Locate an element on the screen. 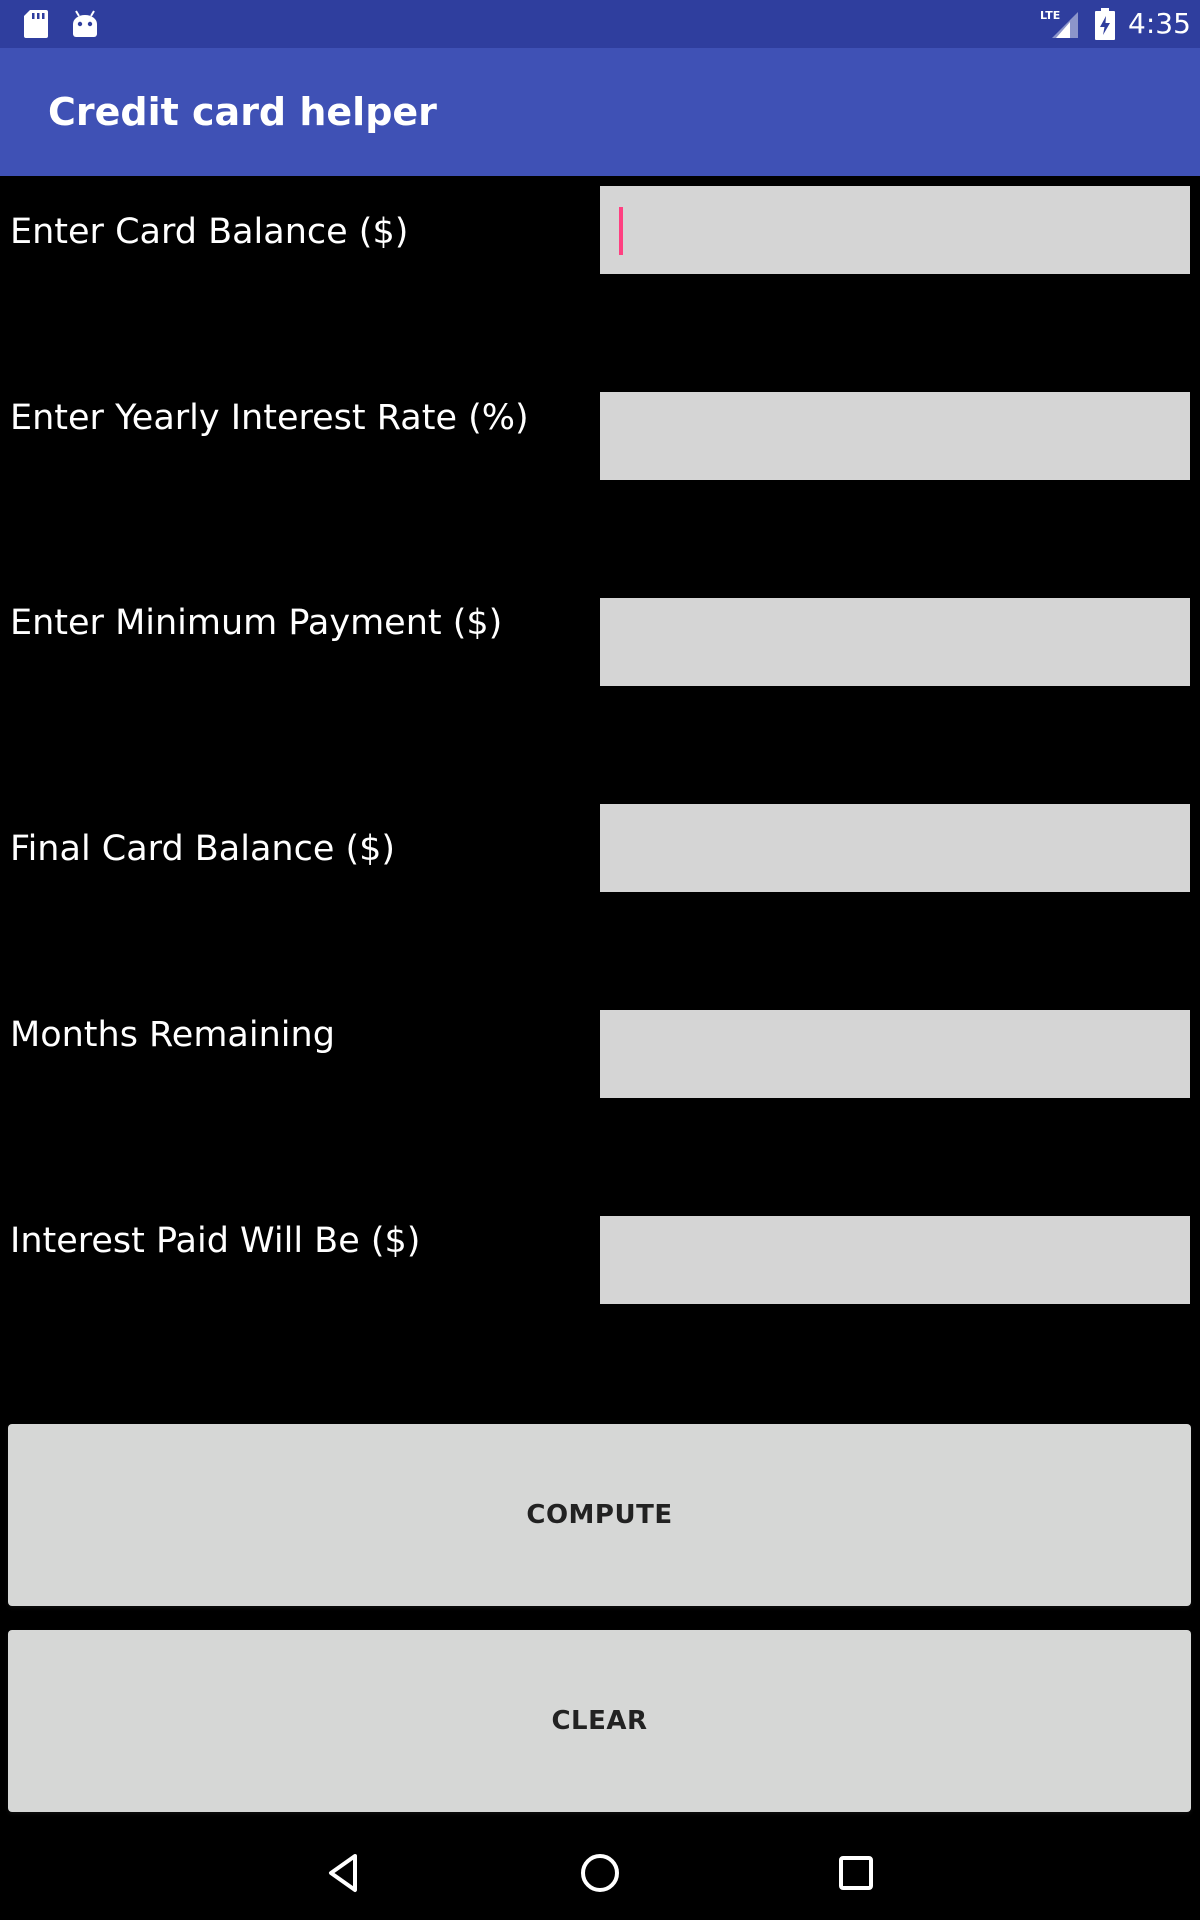  status-bar: LTE 4:35 is located at coordinates (600, 24).